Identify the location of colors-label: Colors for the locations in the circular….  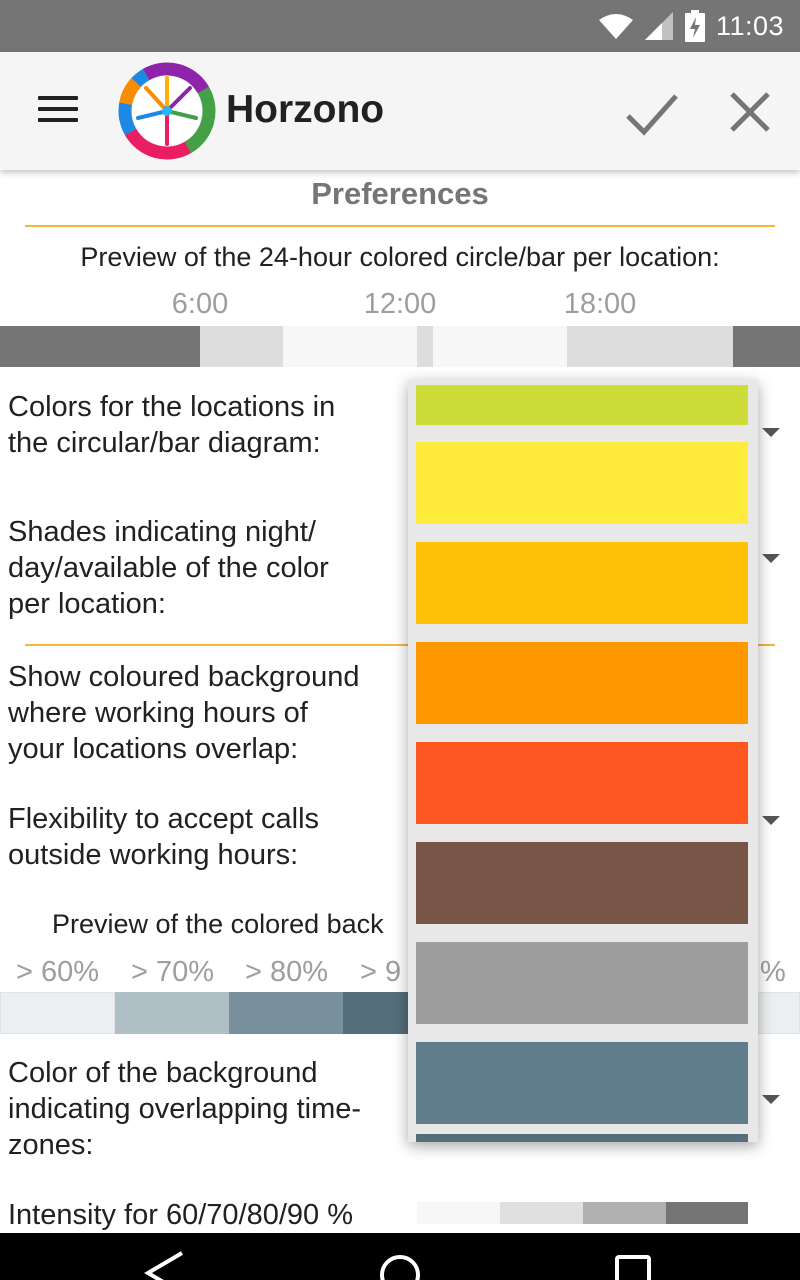
(171, 425).